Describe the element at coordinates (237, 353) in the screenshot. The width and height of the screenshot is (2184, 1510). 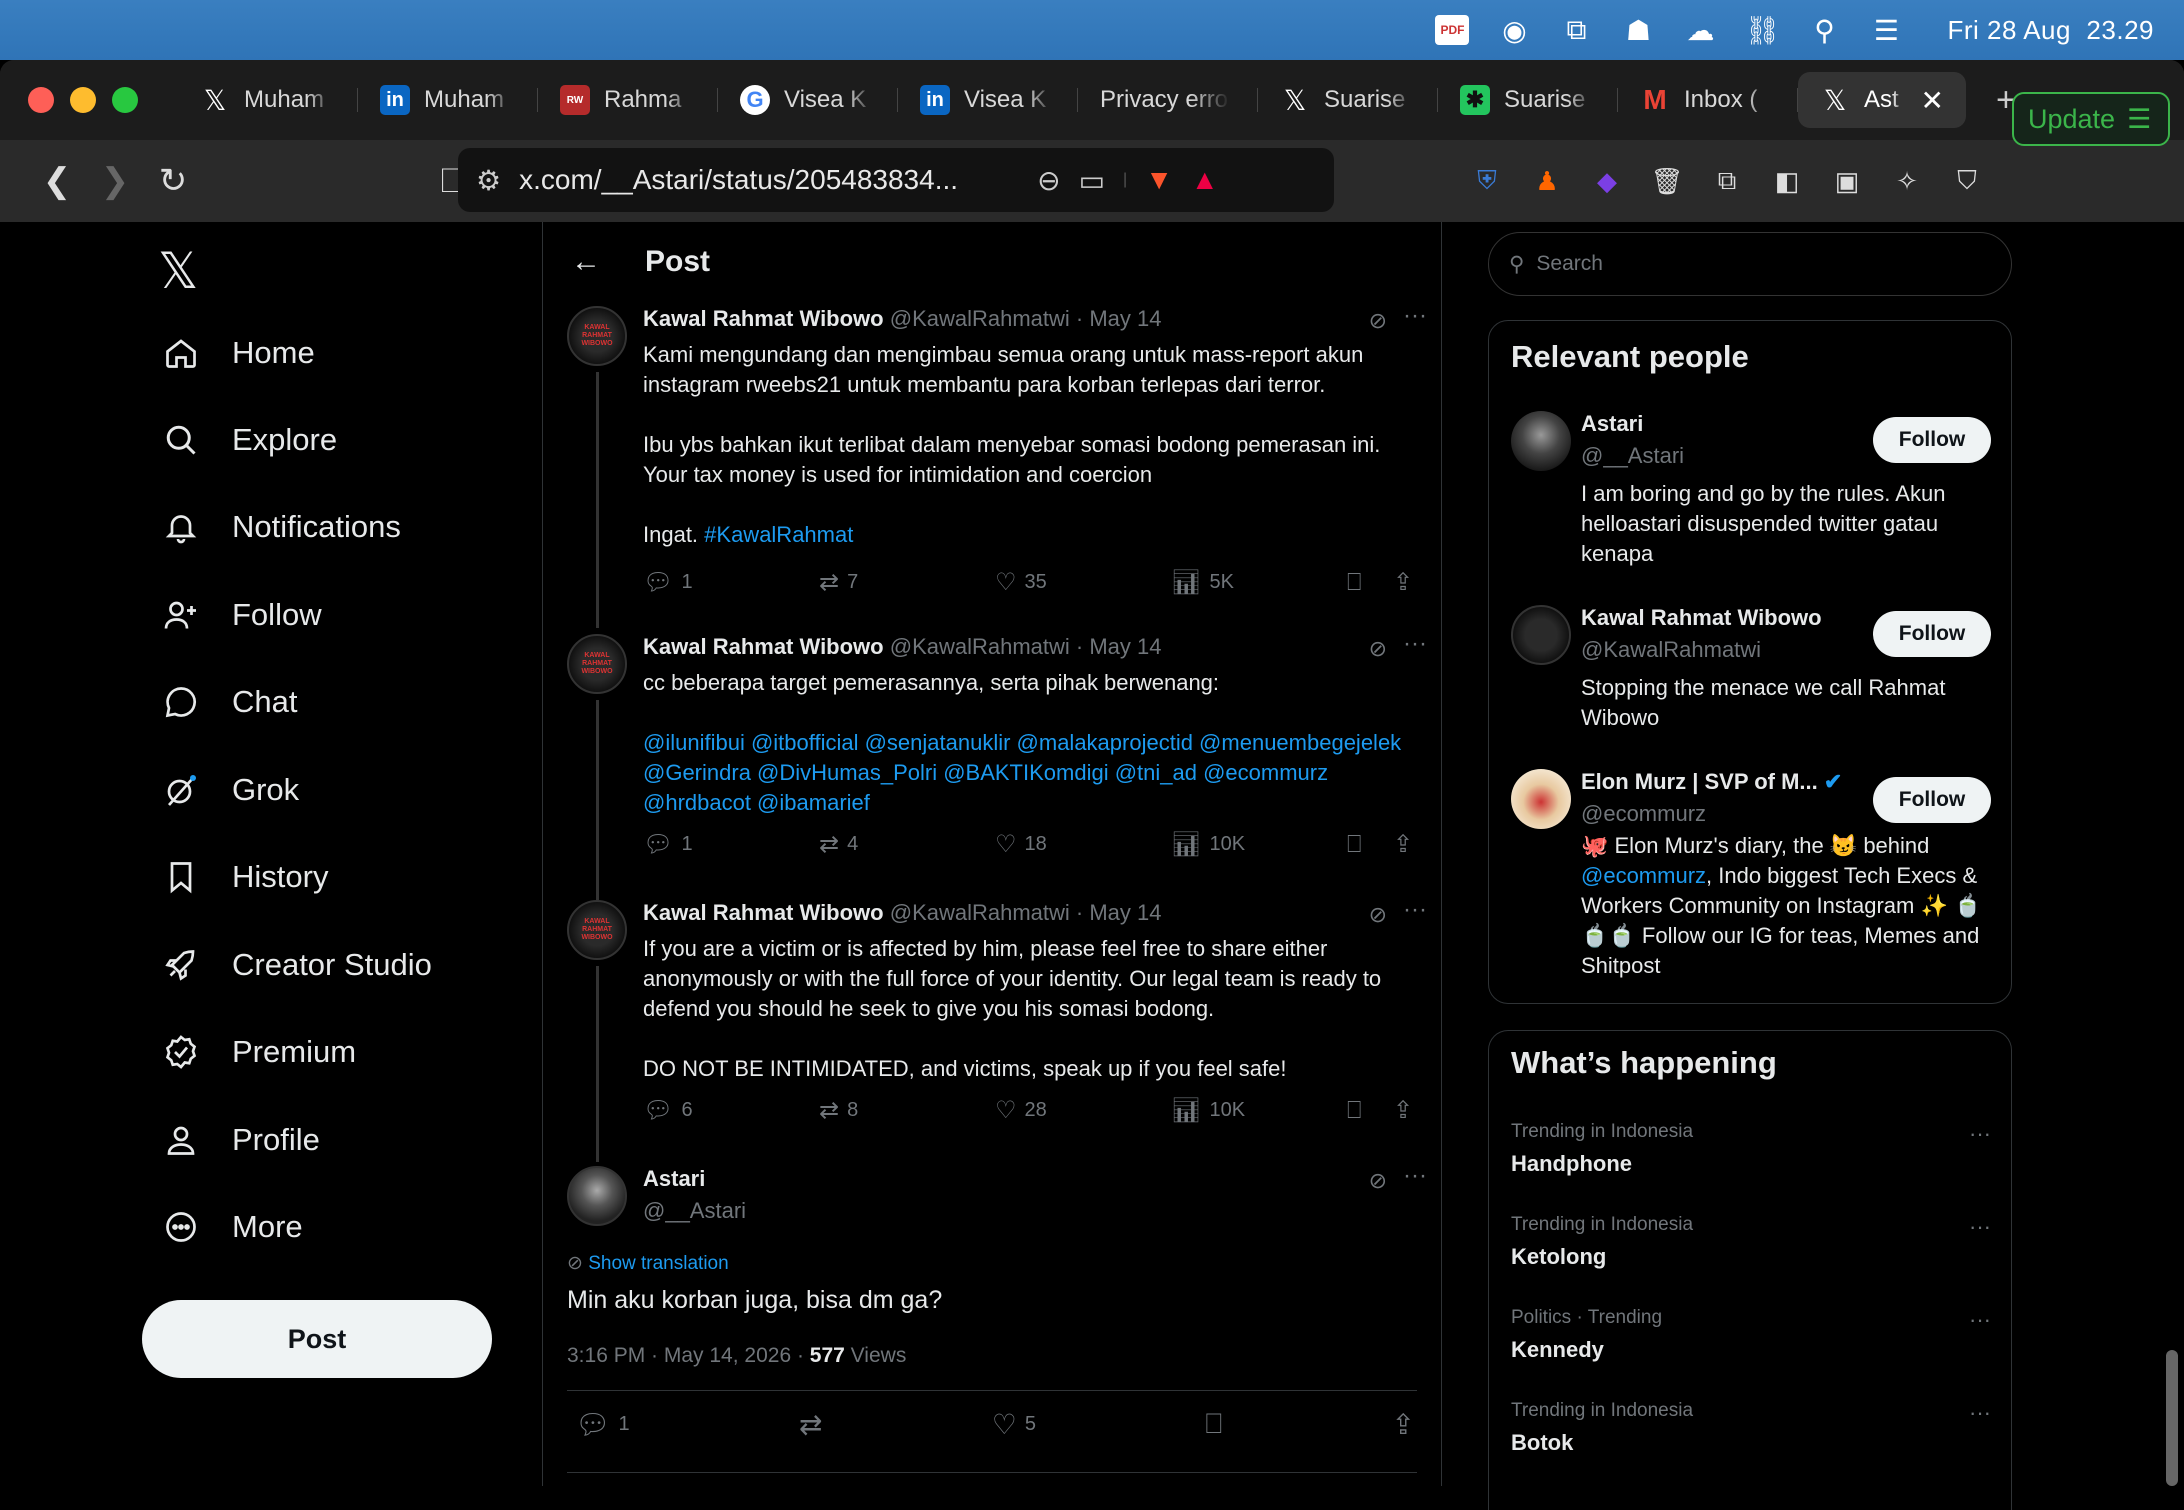
I see `nav-home: Home` at that location.